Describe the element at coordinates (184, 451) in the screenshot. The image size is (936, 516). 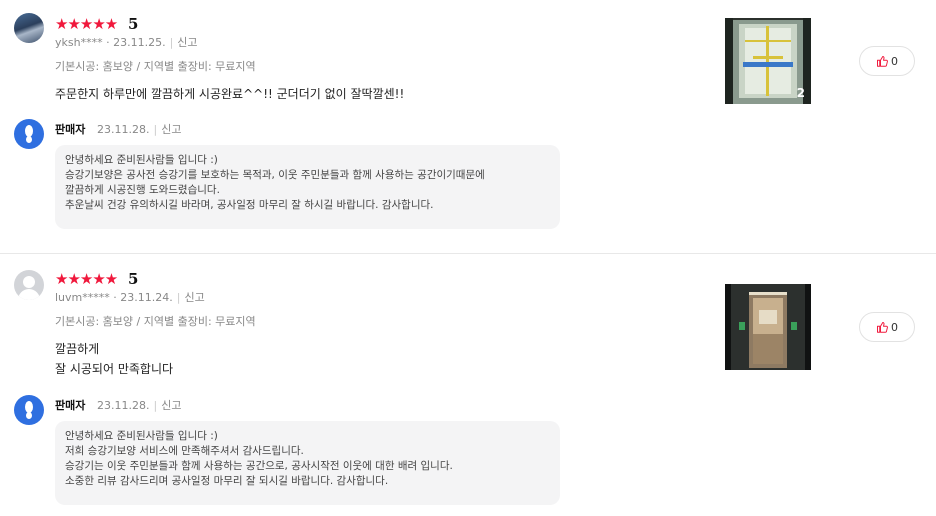
I see `reply-line: 저희 승강기보양 서비스에 만족해주셔서 감사드립니다.` at that location.